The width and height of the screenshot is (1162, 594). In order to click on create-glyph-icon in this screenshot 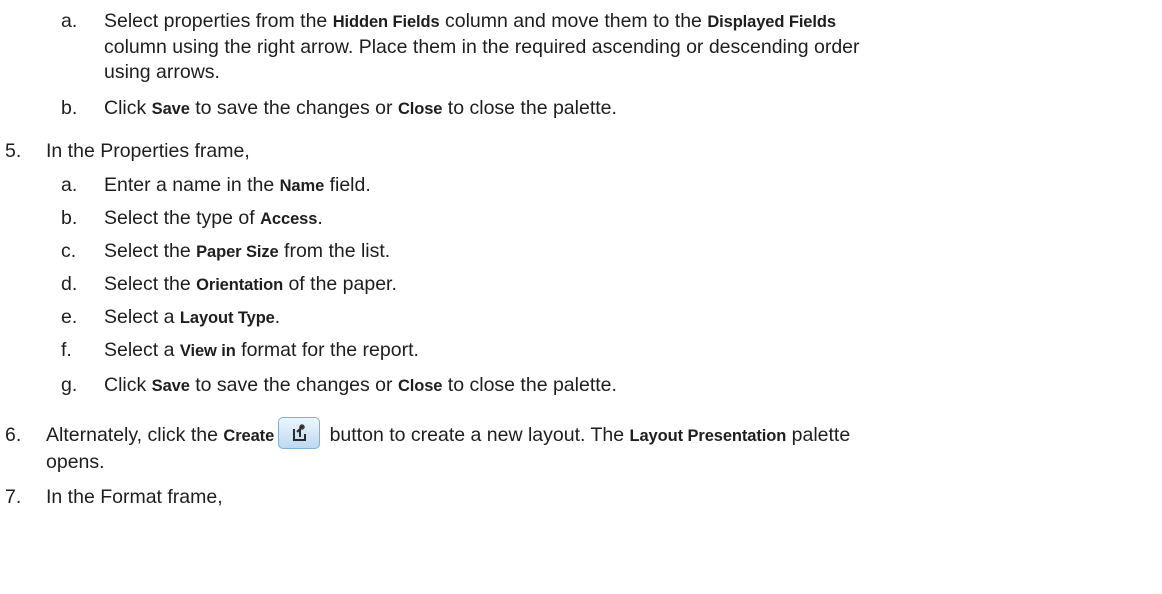, I will do `click(300, 432)`.